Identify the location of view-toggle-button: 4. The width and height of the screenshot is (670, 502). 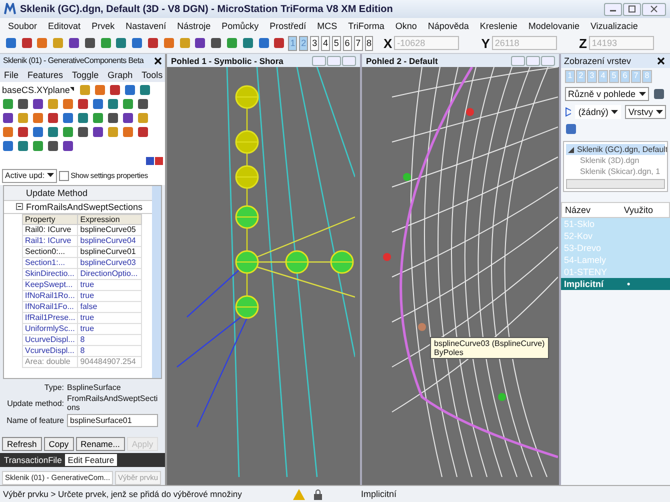
(325, 43).